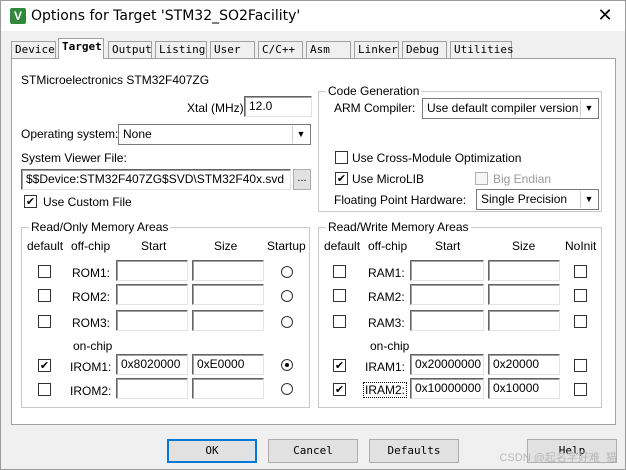  I want to click on iram1-label: IRAM1:, so click(385, 367).